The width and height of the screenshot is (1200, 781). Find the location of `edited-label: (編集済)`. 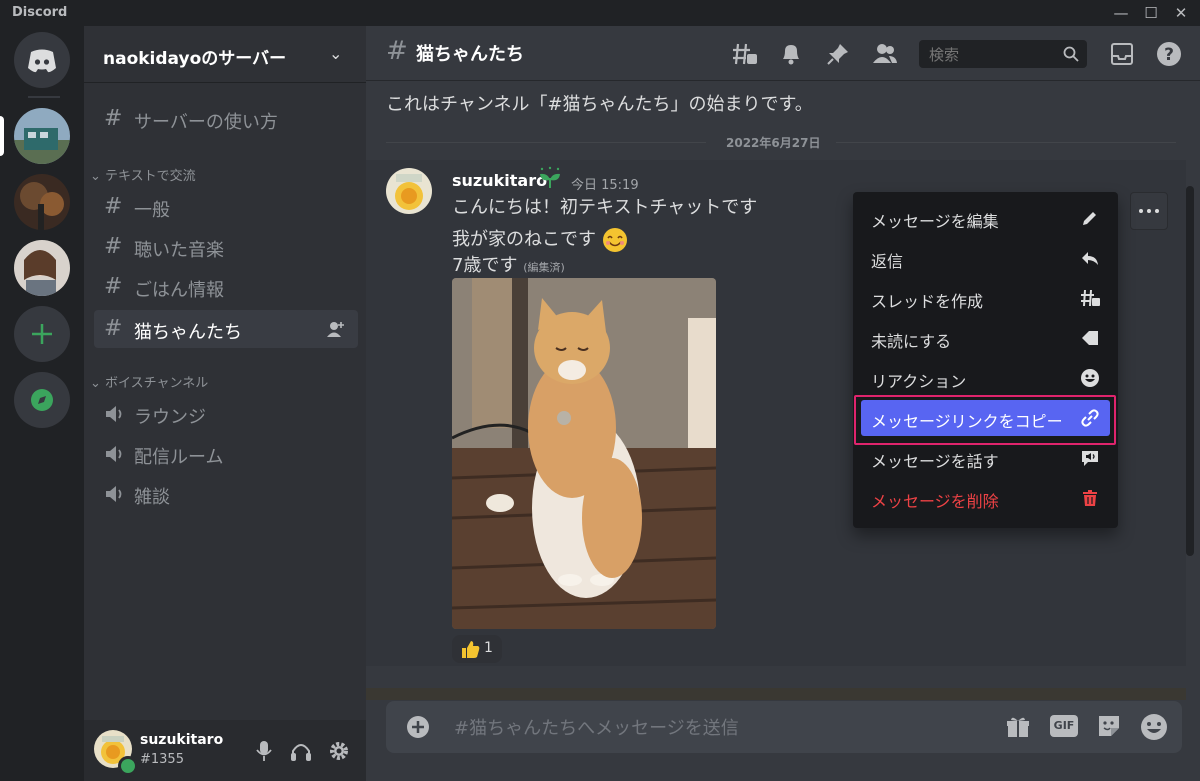

edited-label: (編集済) is located at coordinates (544, 267).